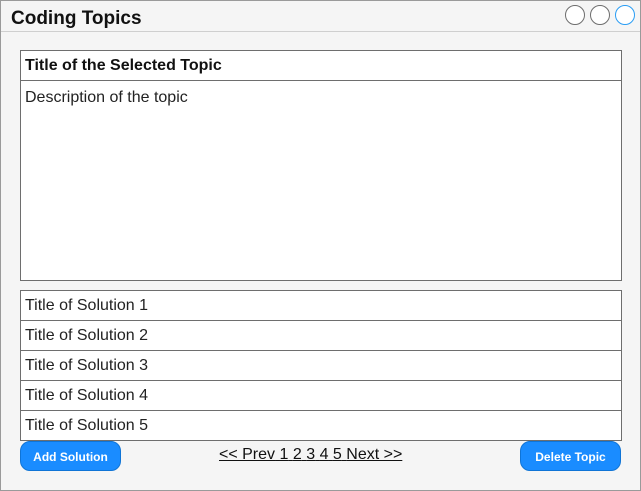 This screenshot has height=491, width=641. What do you see at coordinates (87, 335) in the screenshot?
I see `solution-title: Title of Solution 2` at bounding box center [87, 335].